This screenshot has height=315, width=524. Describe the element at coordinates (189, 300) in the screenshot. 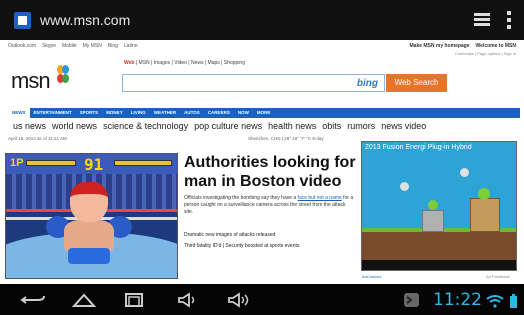

I see `volume-down-icon` at that location.